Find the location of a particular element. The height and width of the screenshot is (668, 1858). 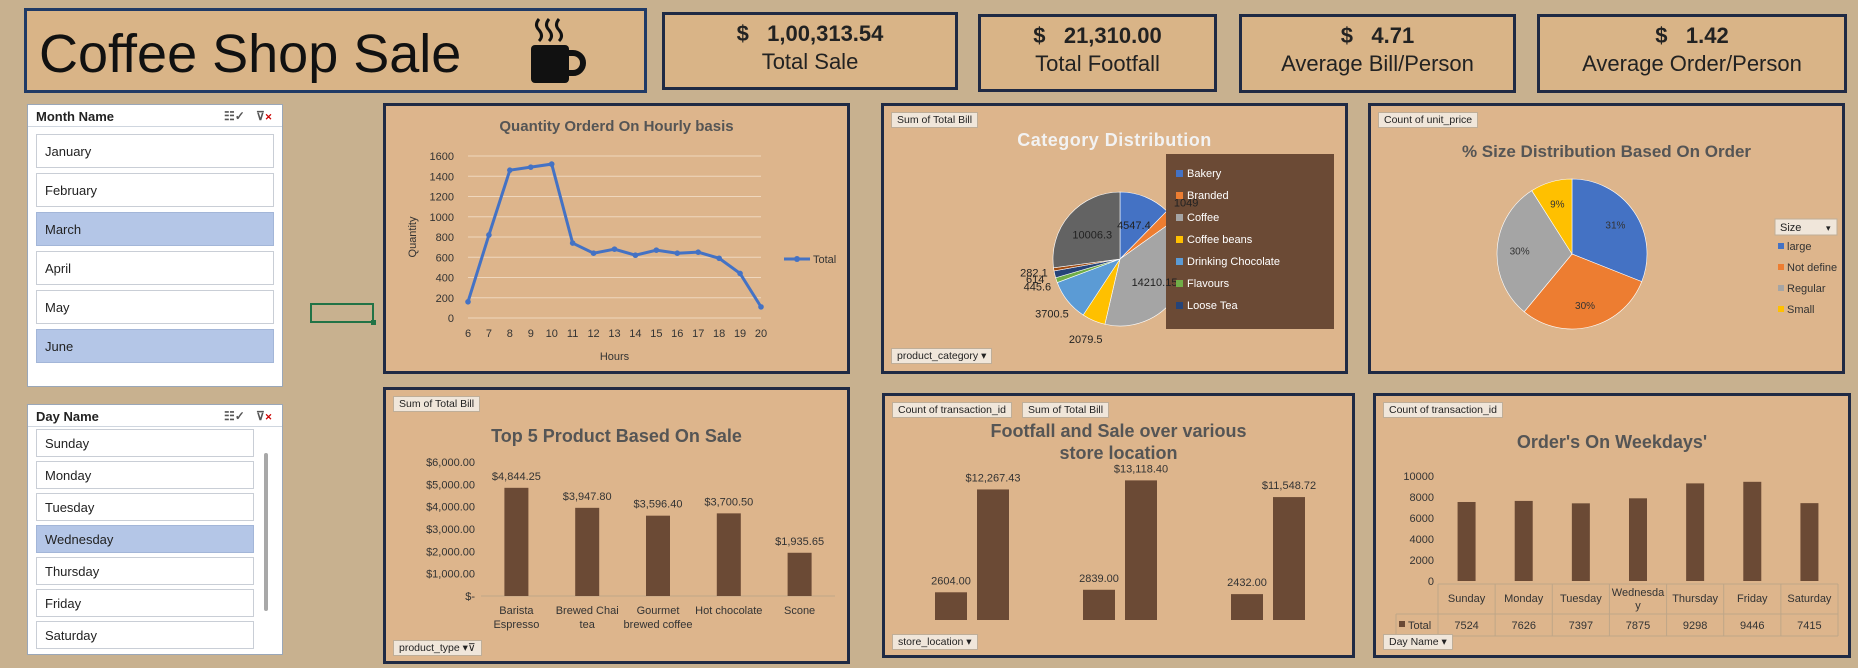

x-tick-label: 10 is located at coordinates (552, 334).